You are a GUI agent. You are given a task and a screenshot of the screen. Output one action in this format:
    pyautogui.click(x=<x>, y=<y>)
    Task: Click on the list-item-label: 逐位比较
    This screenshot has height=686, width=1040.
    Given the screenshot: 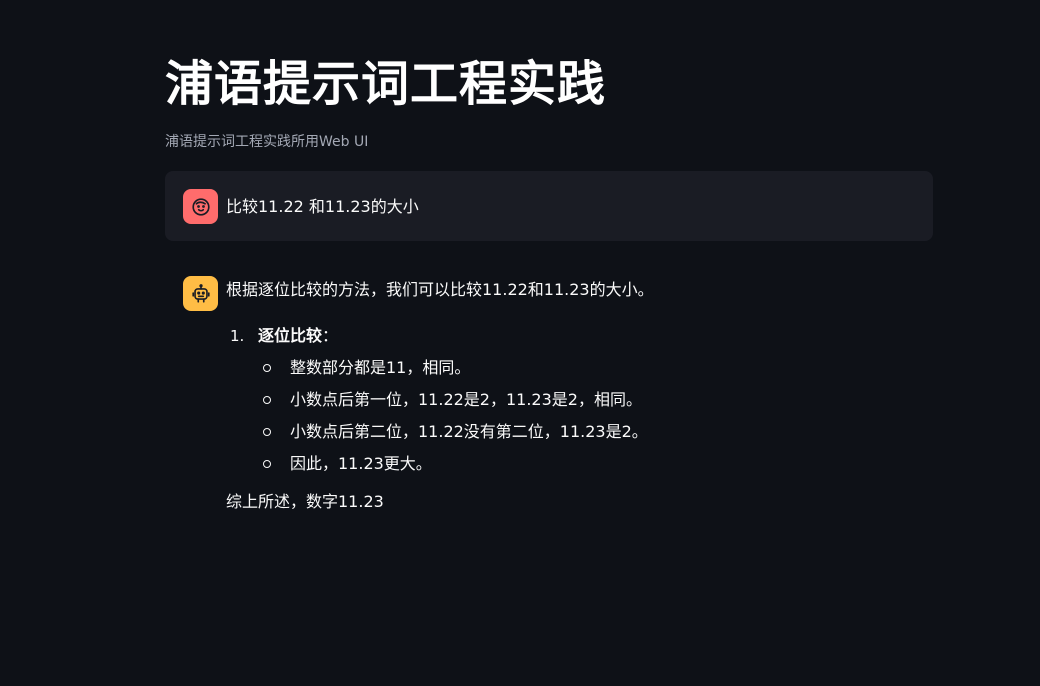 What is the action you would take?
    pyautogui.click(x=290, y=335)
    